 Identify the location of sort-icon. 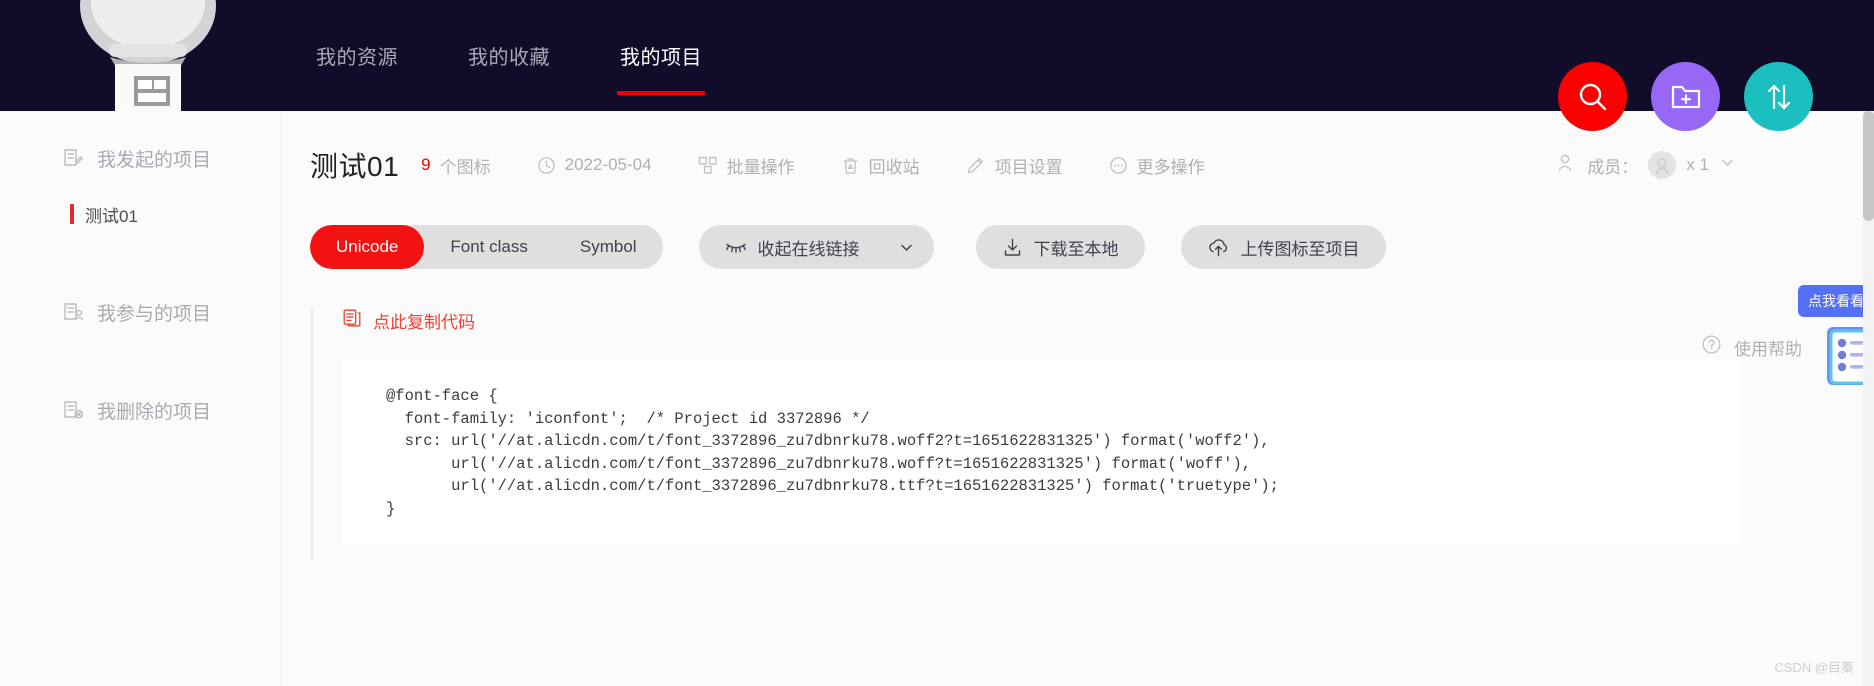
(1779, 97).